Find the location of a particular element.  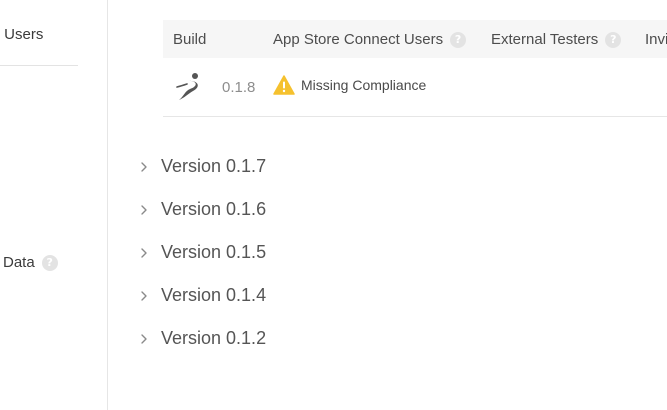

sidebar-item-data: Data ? is located at coordinates (30, 262).